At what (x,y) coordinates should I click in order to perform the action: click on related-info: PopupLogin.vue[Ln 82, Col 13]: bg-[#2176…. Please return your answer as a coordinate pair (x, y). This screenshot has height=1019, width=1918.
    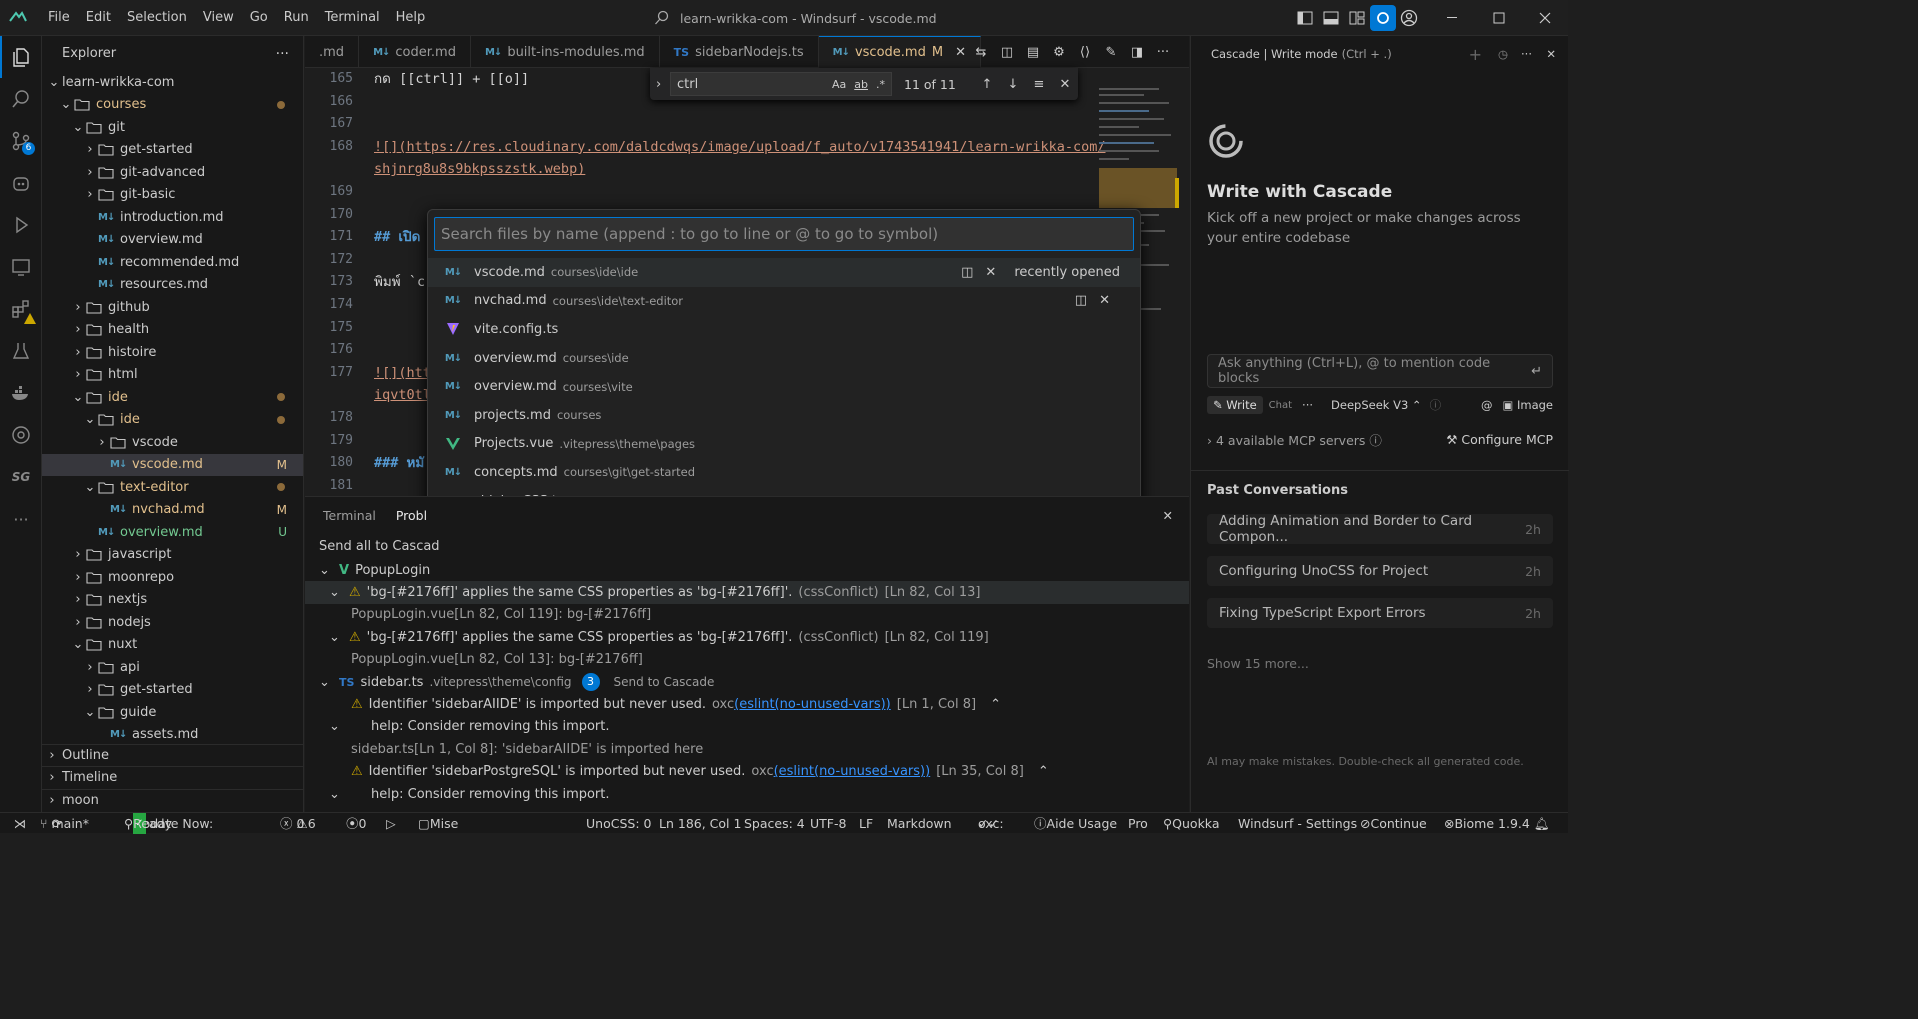
    Looking at the image, I should click on (747, 660).